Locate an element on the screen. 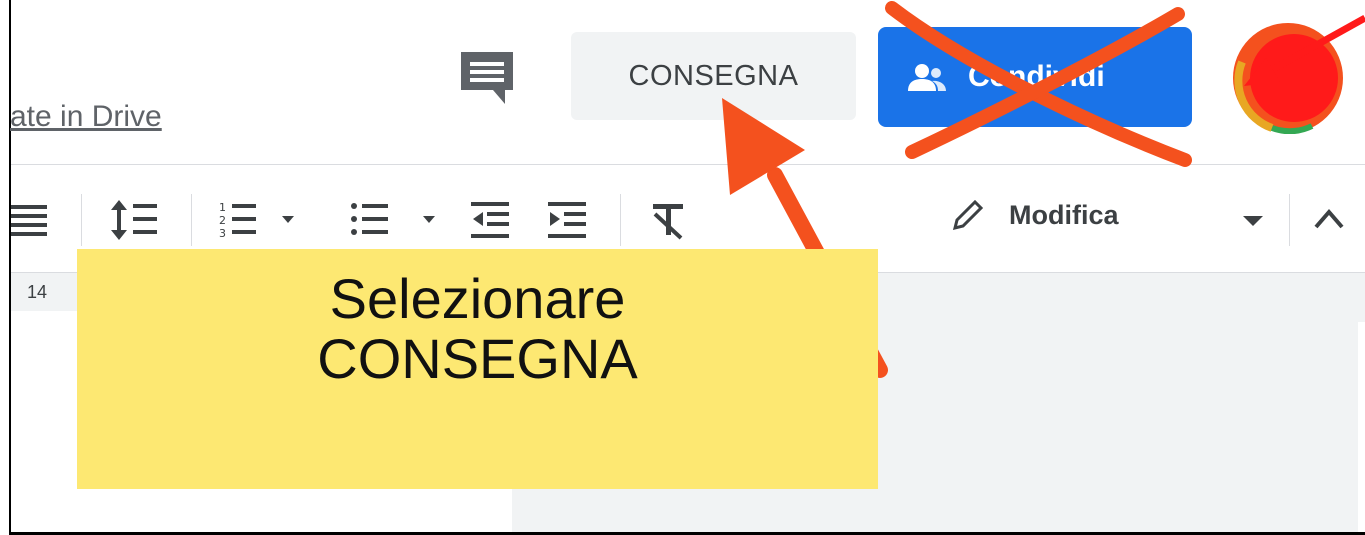 Image resolution: width=1365 pixels, height=535 pixels. editing-mode-selector: Modifica is located at coordinates (1035, 215).